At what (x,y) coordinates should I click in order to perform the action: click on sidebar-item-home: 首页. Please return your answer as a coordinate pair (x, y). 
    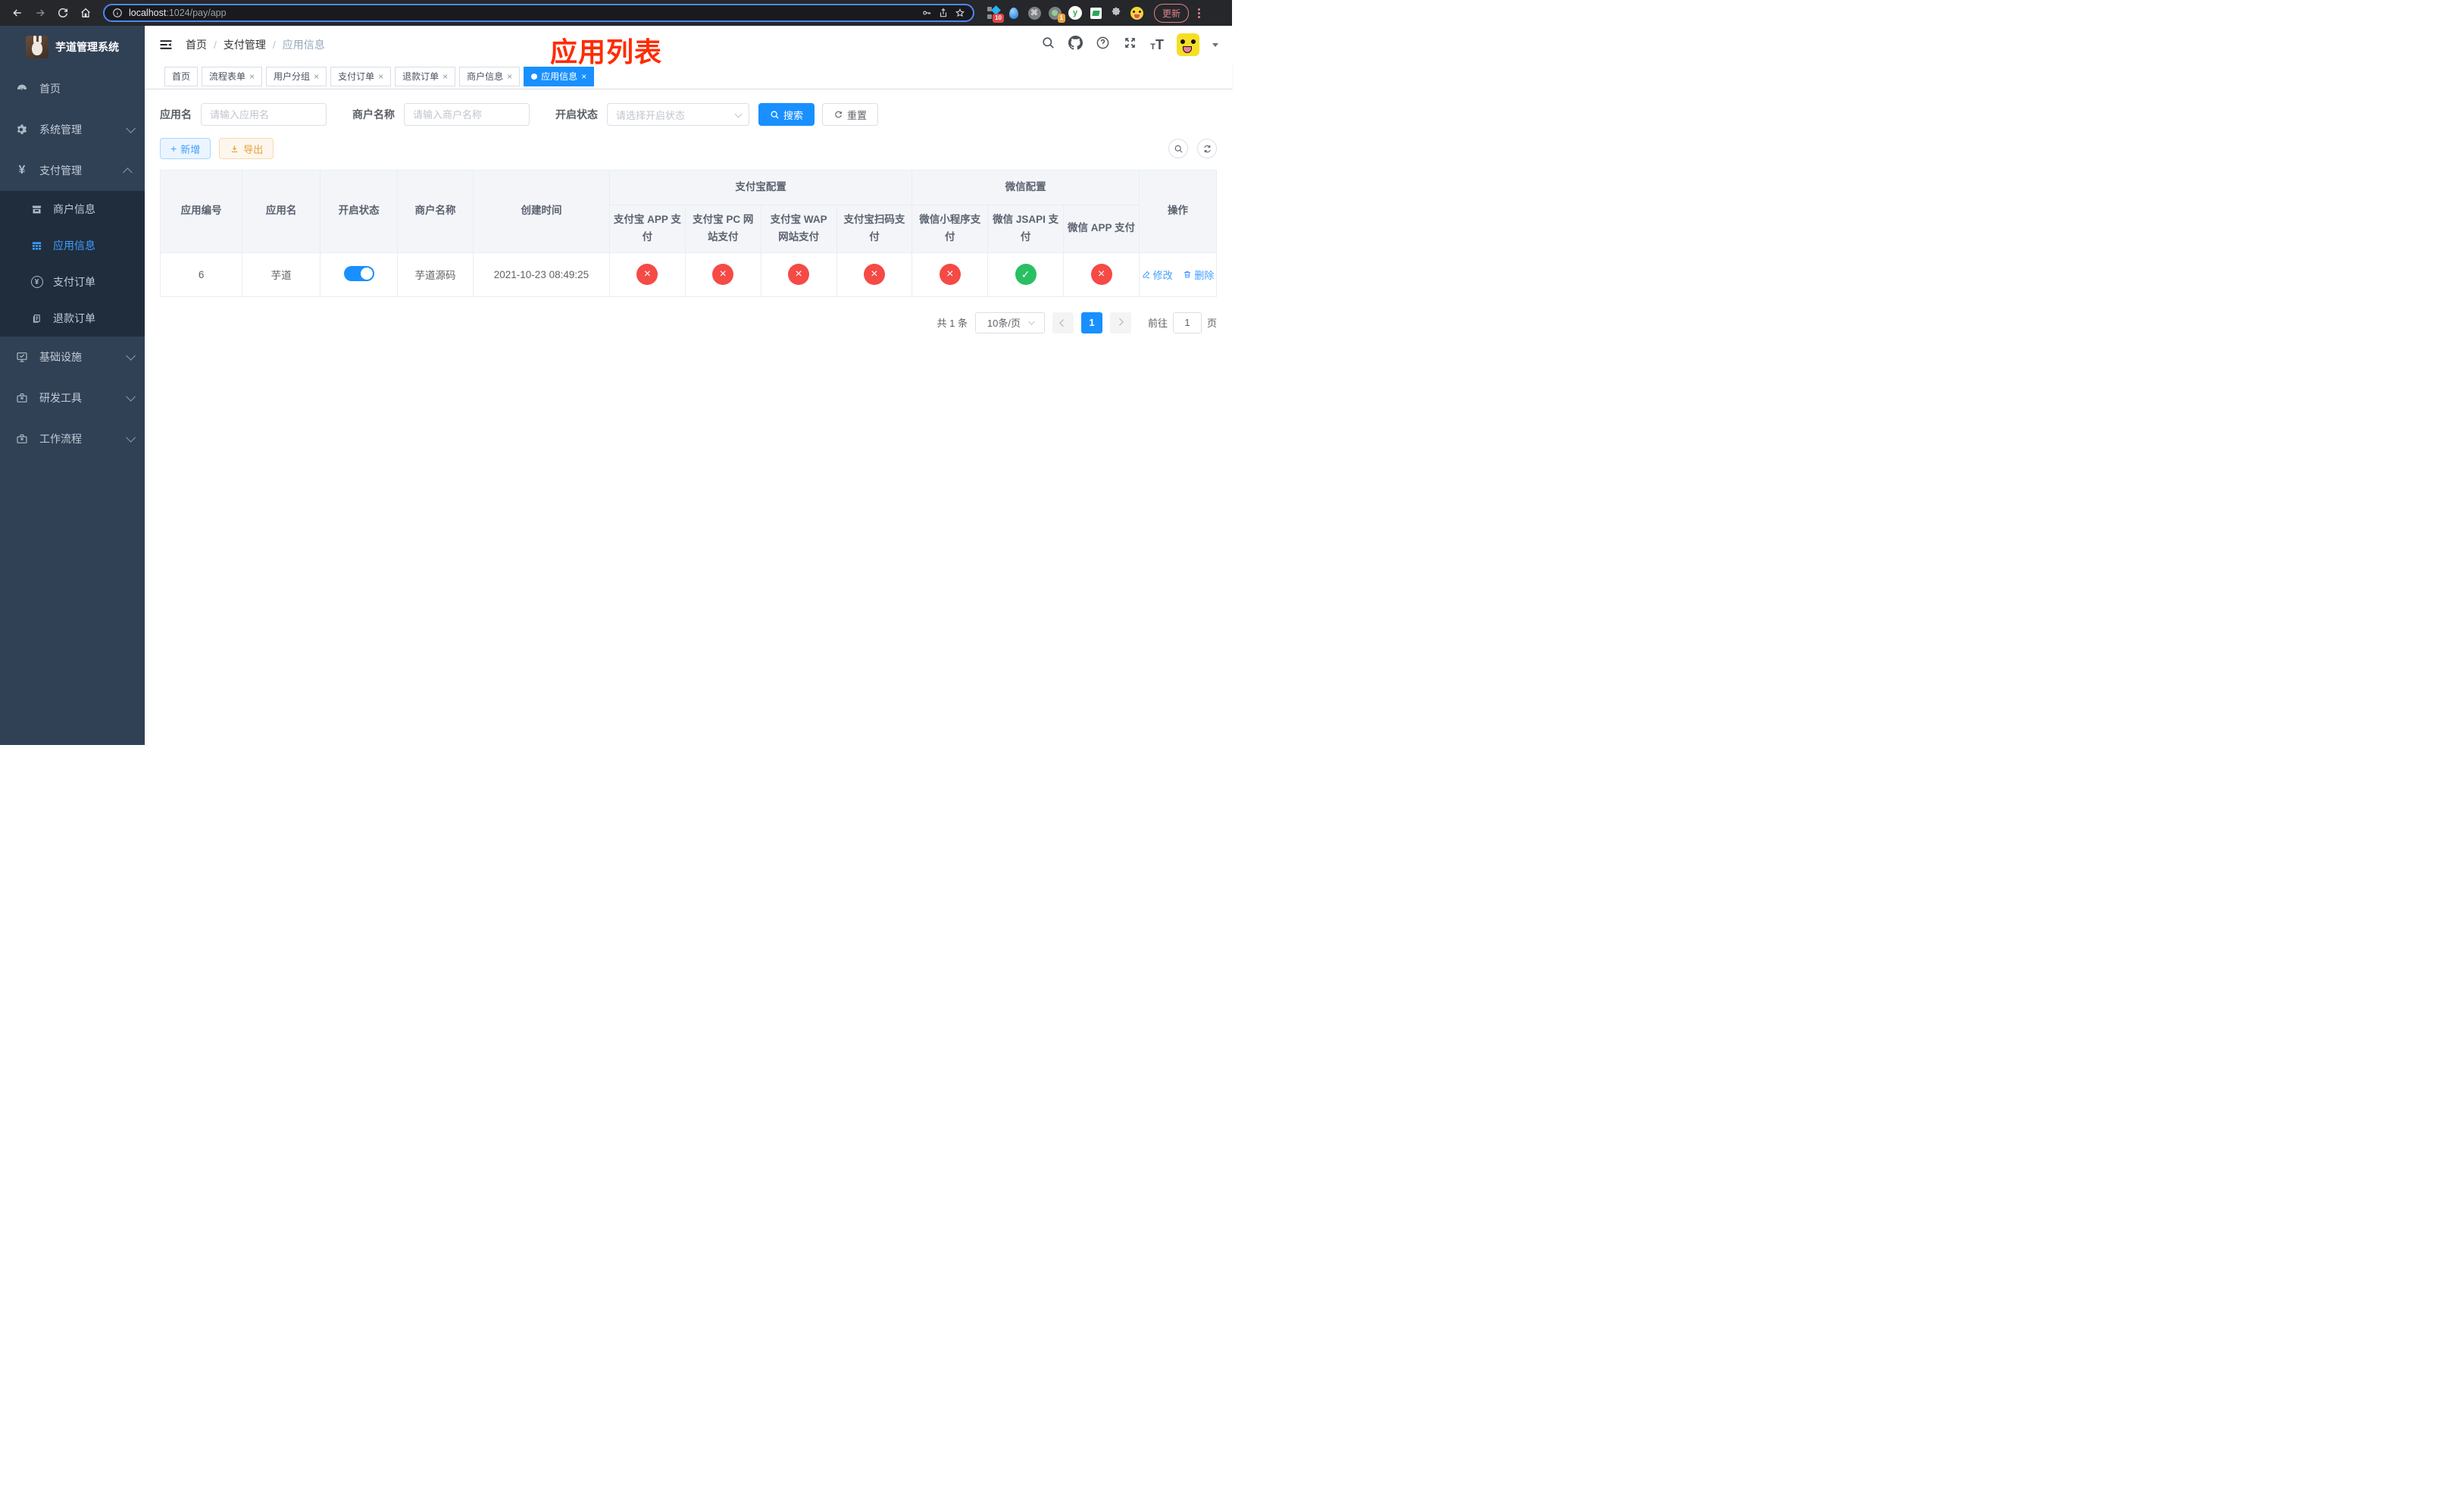
    Looking at the image, I should click on (72, 88).